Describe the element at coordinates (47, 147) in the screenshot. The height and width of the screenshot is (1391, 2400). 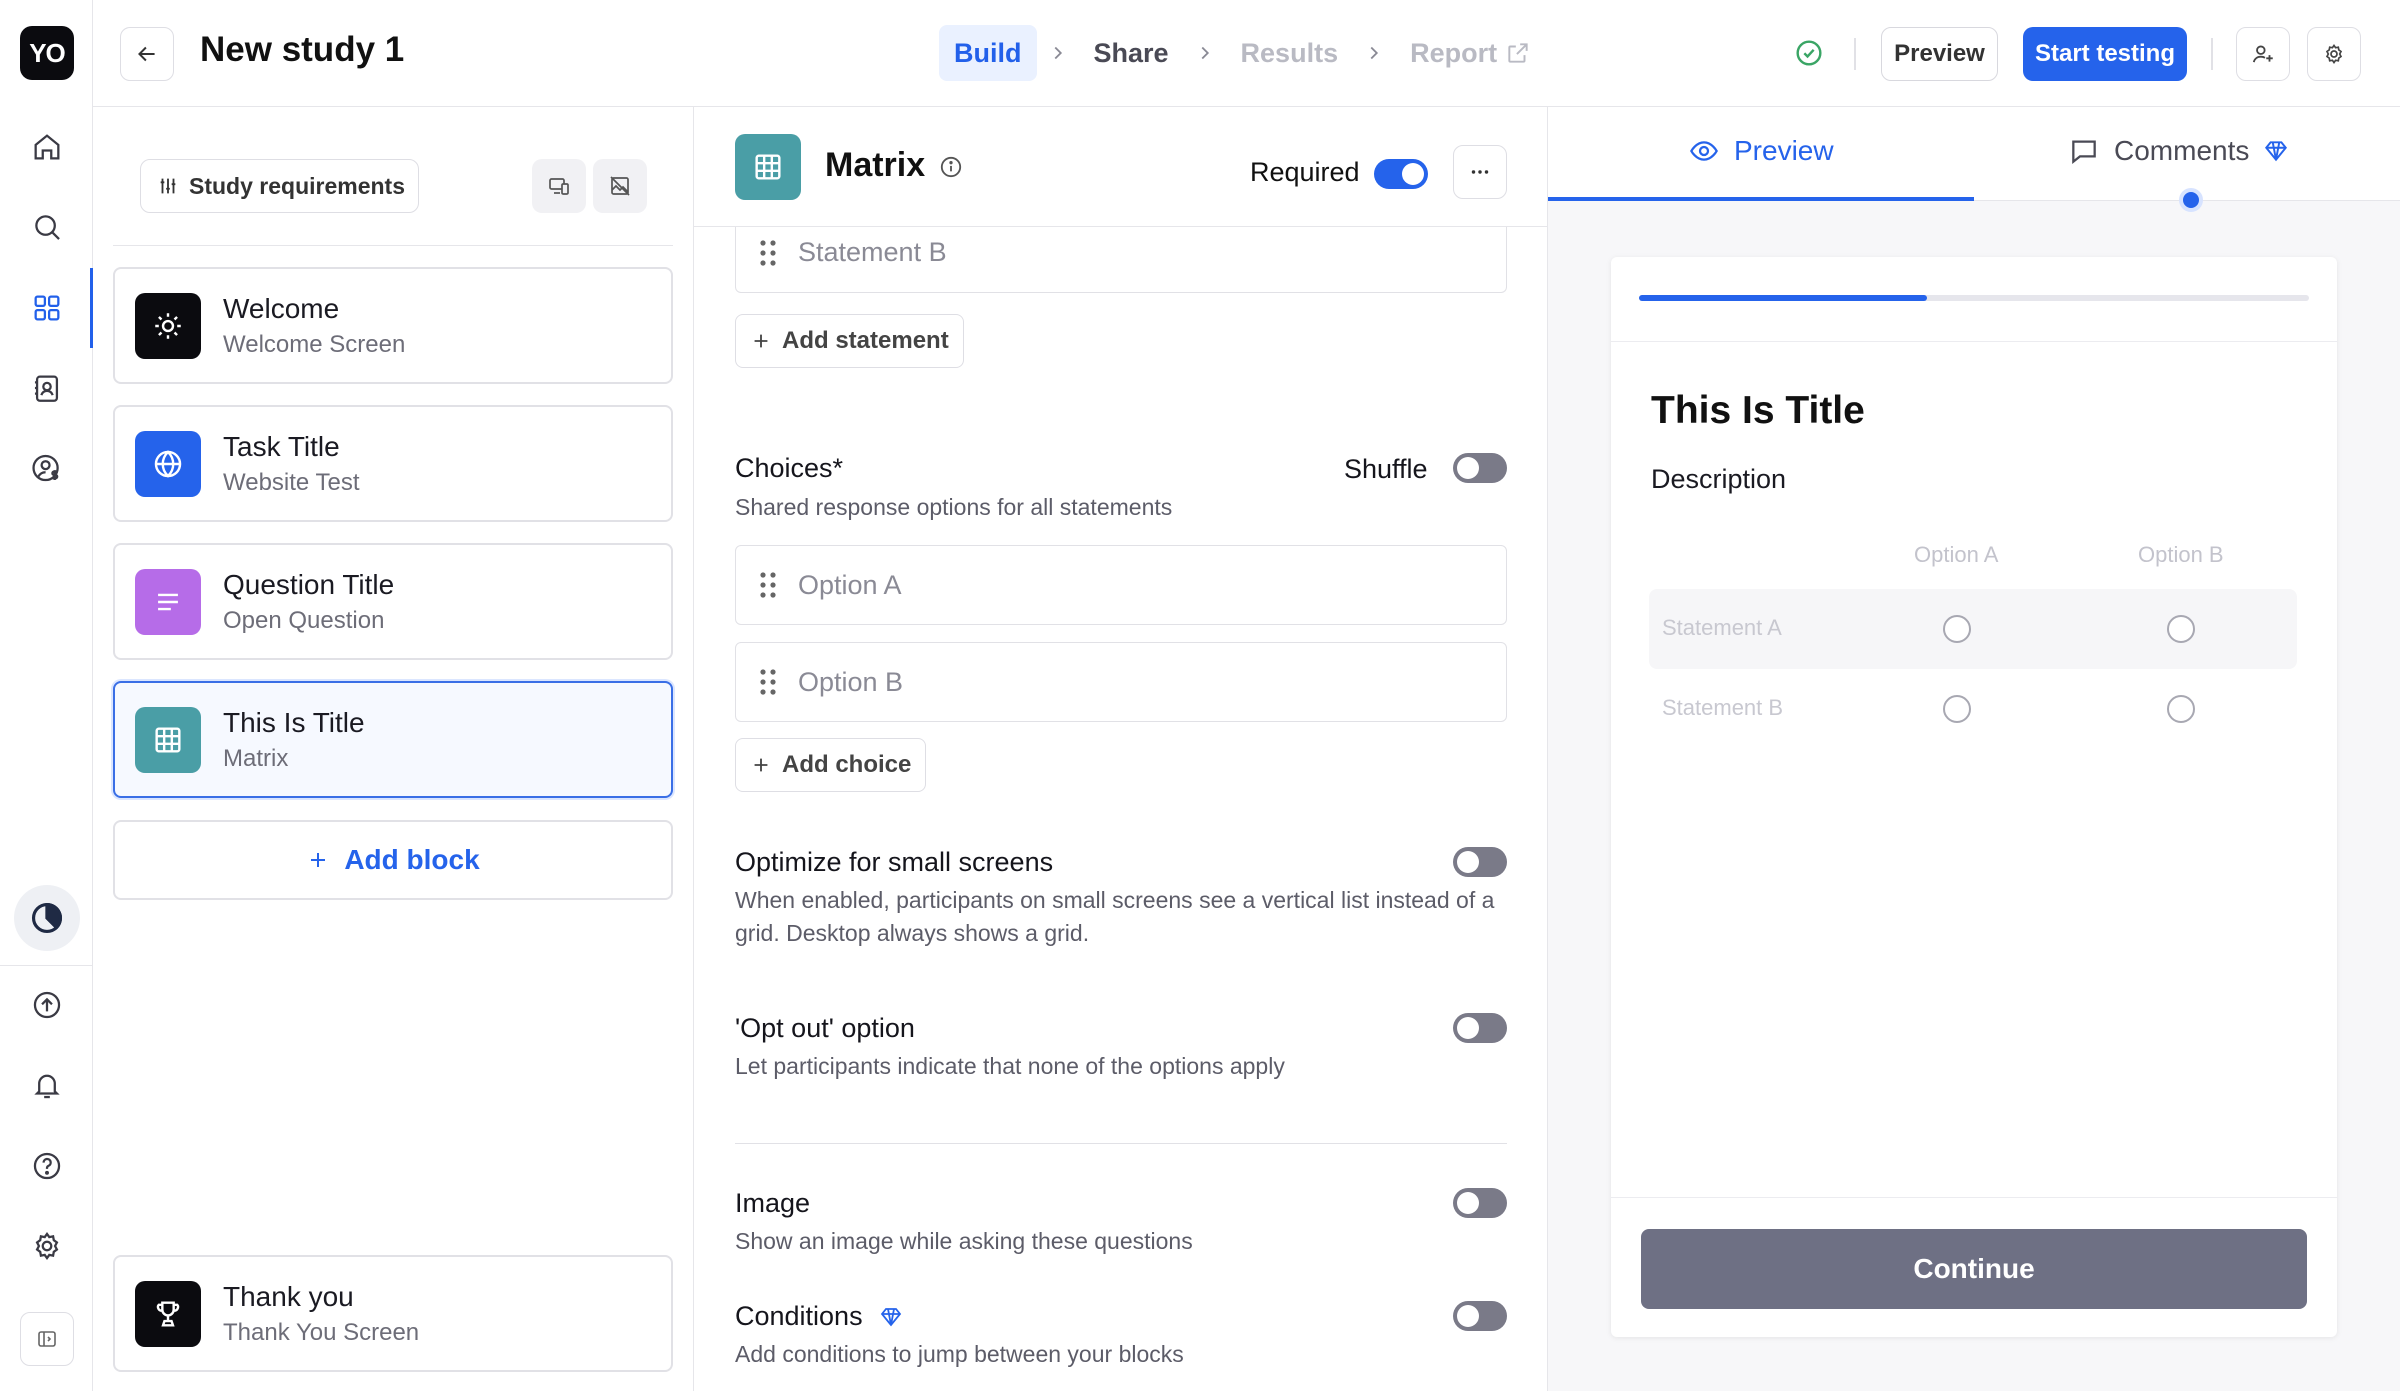
I see `home-icon` at that location.